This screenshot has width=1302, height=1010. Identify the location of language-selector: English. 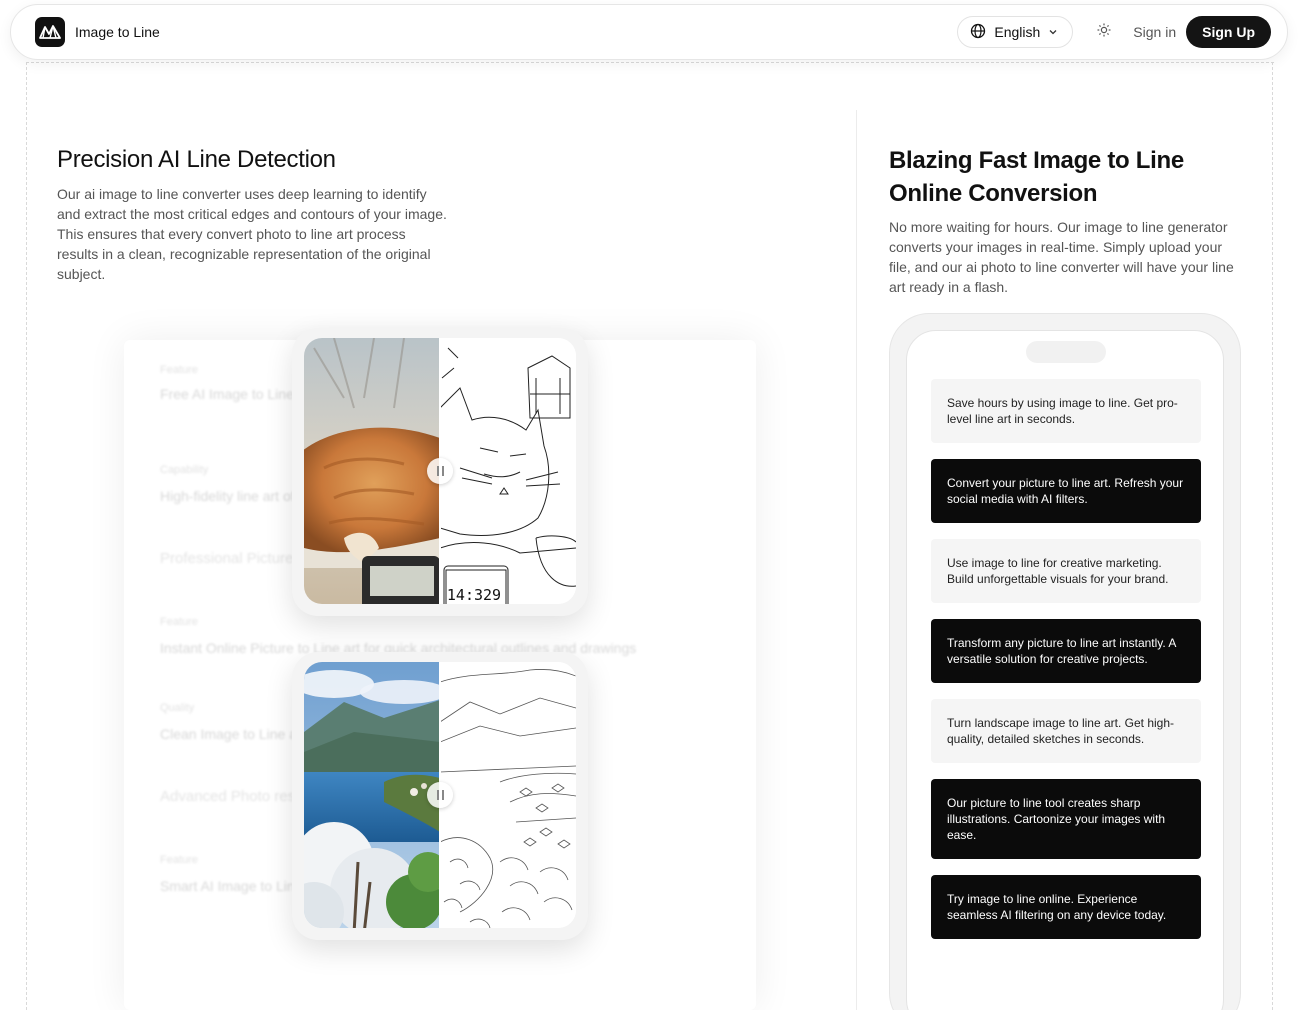
(1015, 32).